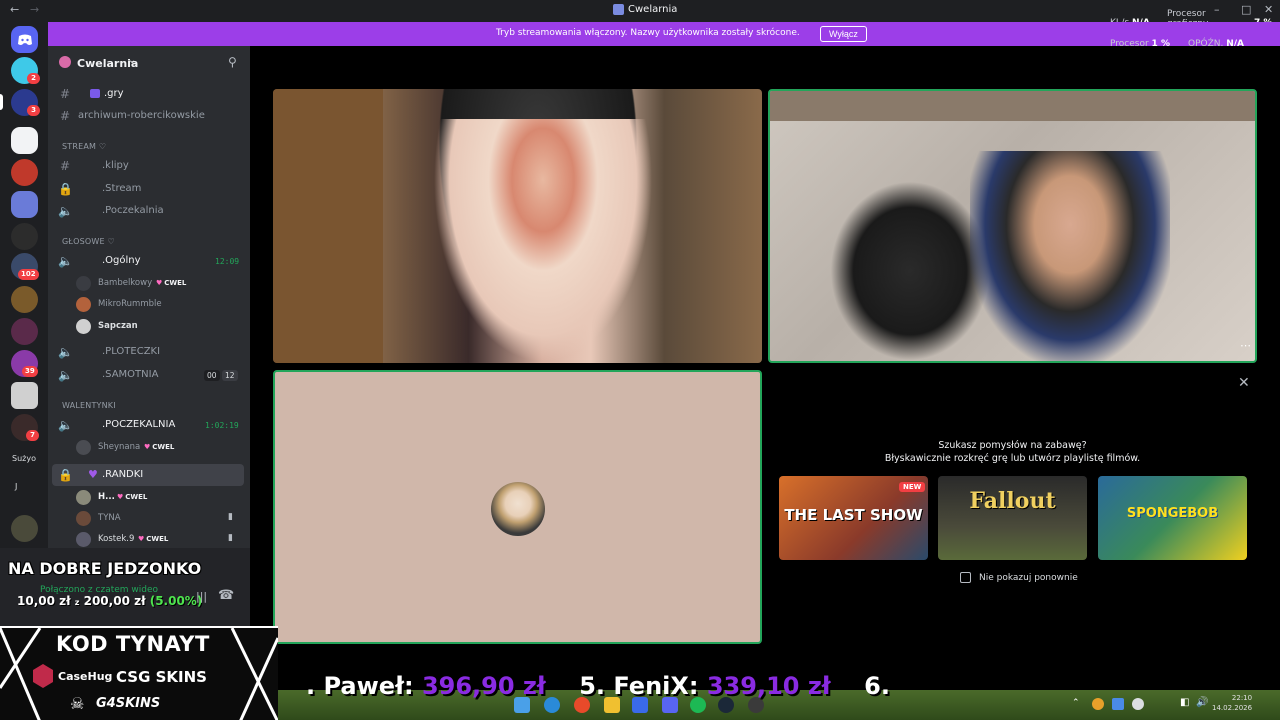 The width and height of the screenshot is (1280, 720). I want to click on disconnect-call-icon: ☎, so click(226, 595).